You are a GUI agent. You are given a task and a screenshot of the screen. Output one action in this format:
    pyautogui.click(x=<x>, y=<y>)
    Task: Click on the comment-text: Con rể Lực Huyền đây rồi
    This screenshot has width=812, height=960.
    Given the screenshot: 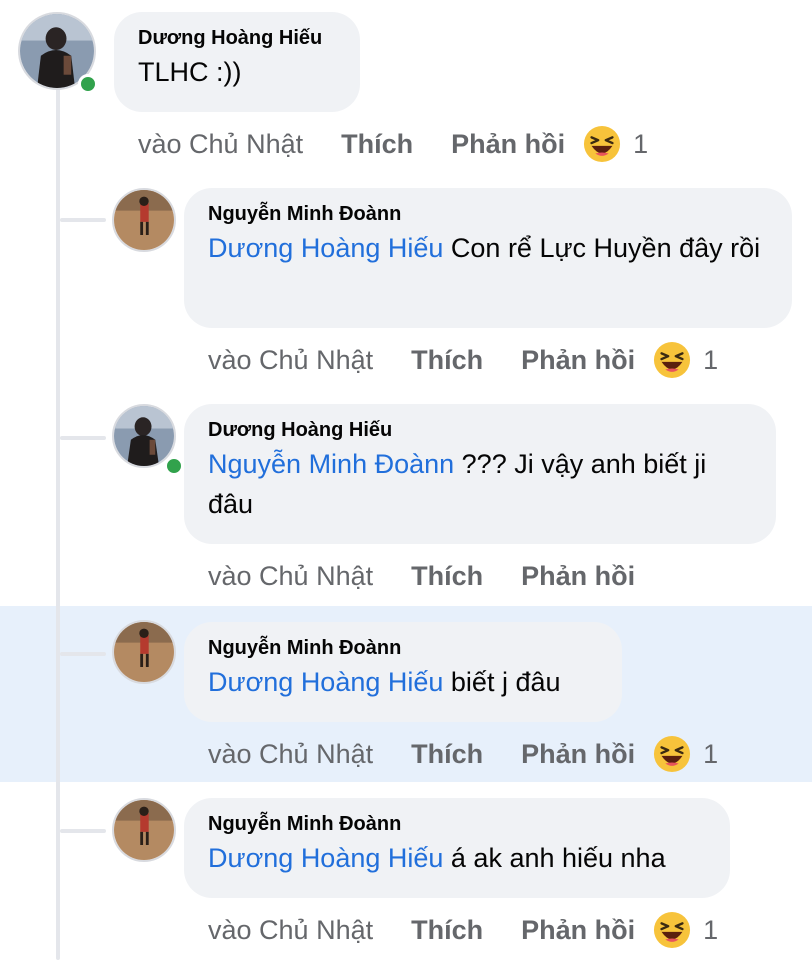 What is the action you would take?
    pyautogui.click(x=602, y=248)
    